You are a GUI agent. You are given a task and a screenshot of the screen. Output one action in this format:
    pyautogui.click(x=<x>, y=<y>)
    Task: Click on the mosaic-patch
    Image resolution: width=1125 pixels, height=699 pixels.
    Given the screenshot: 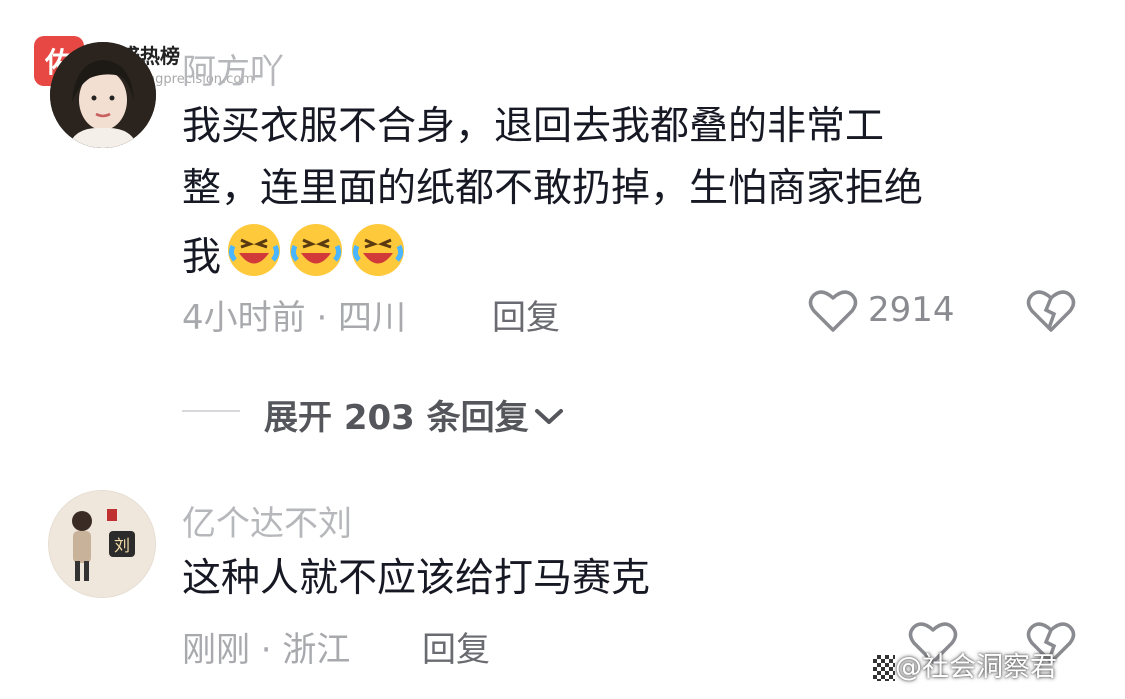 What is the action you would take?
    pyautogui.click(x=884, y=668)
    